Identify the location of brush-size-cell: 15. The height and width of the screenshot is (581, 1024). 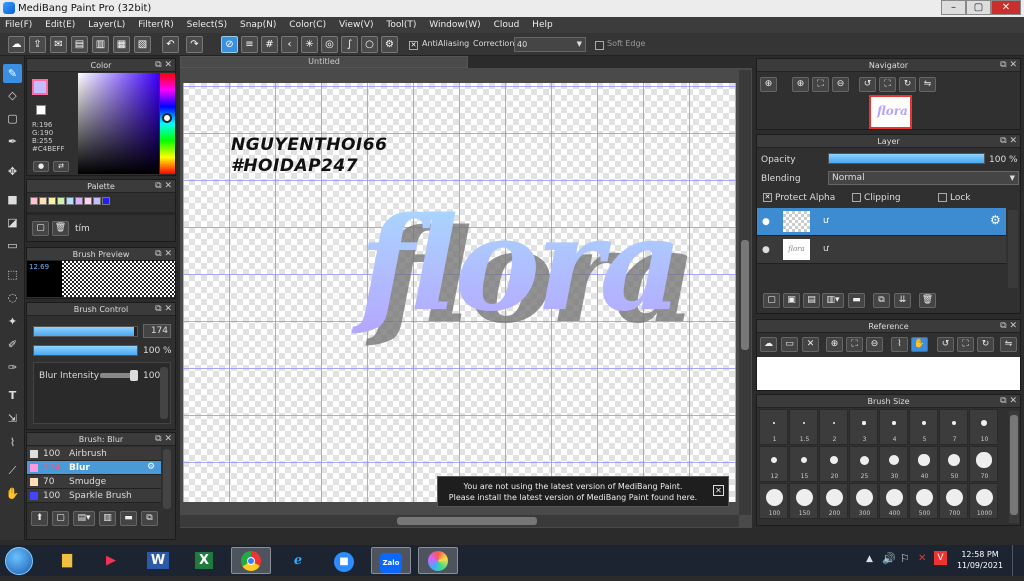
(803, 464).